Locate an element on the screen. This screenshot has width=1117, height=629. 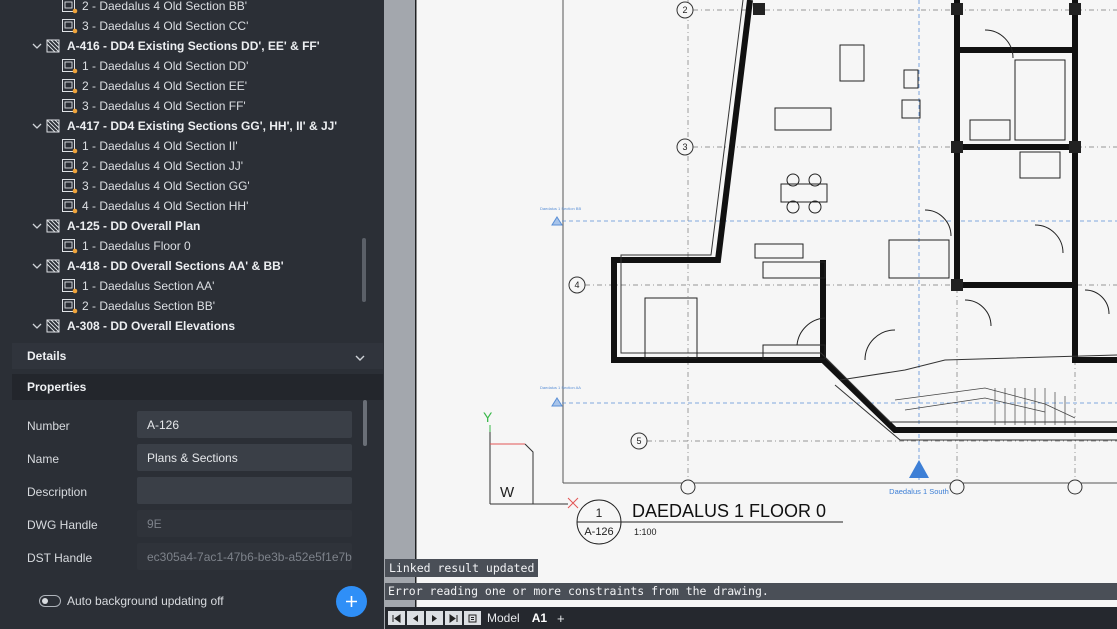
tree-view-item: 3 - Daedalus 4 Old Section GG' is located at coordinates (155, 186).